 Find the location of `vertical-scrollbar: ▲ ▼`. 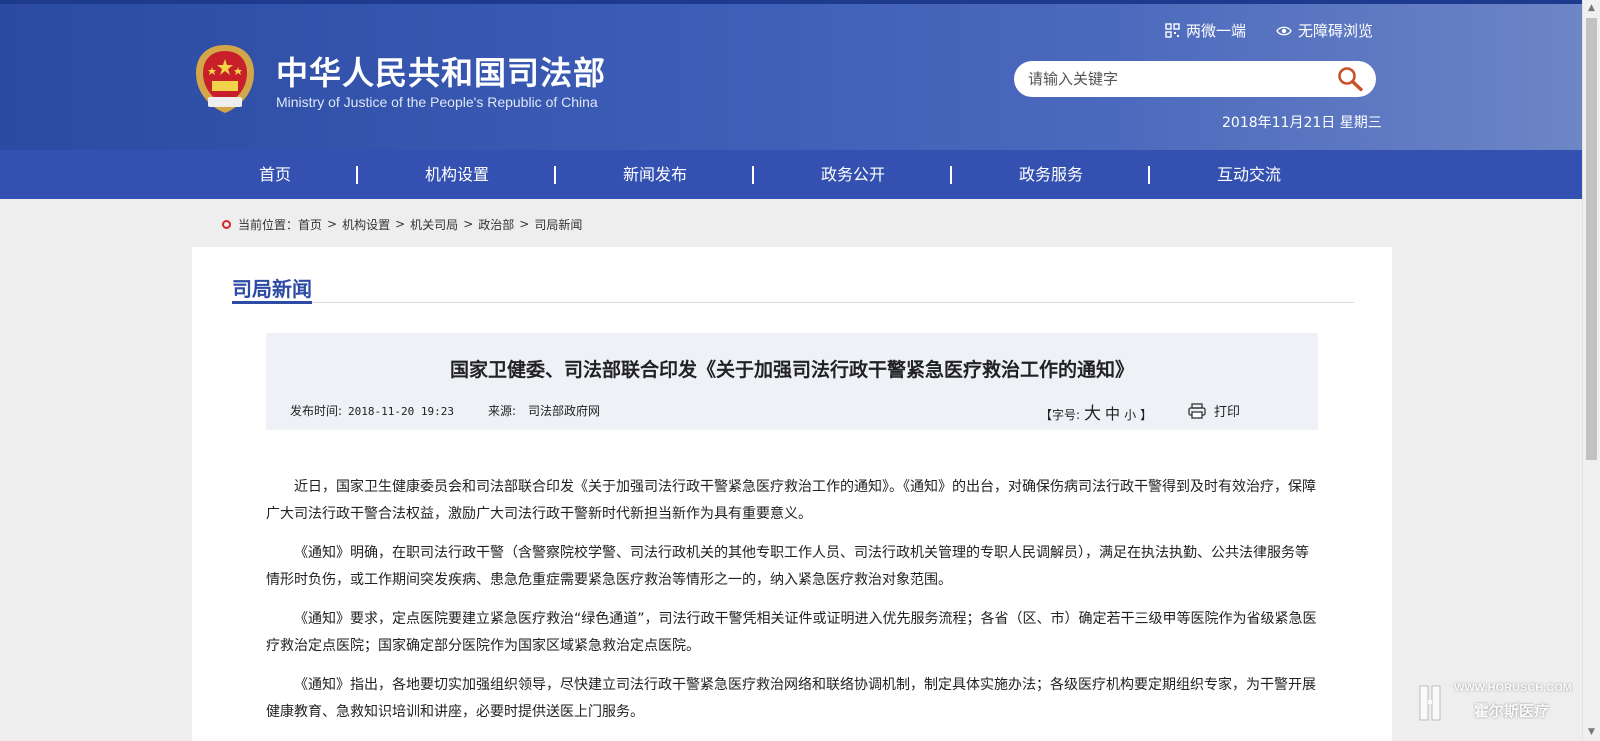

vertical-scrollbar: ▲ ▼ is located at coordinates (1591, 370).